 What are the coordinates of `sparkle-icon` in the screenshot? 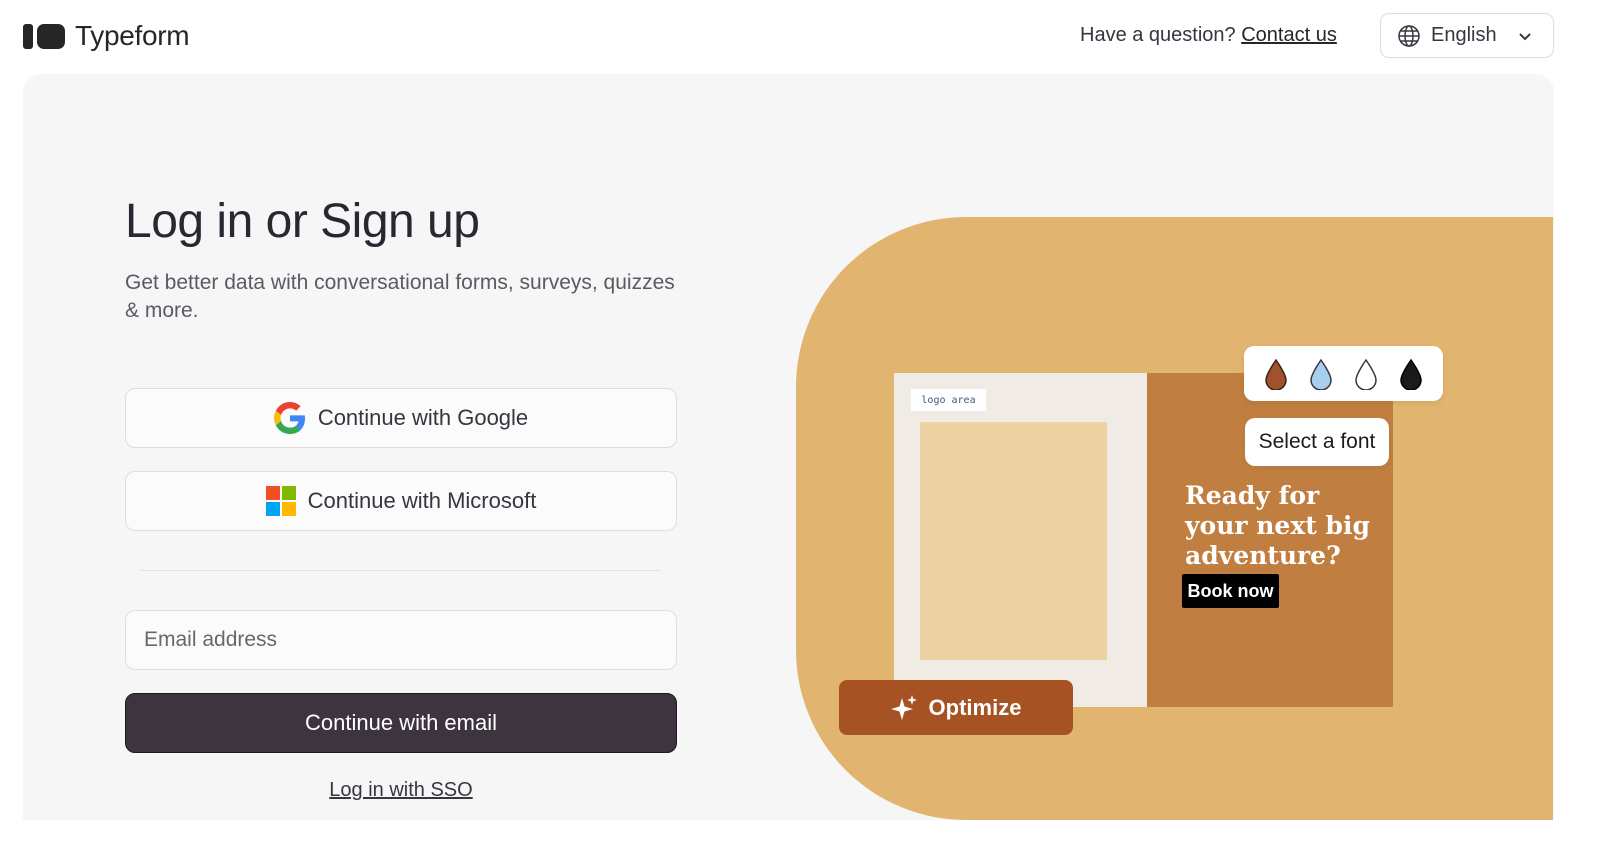 It's located at (903, 707).